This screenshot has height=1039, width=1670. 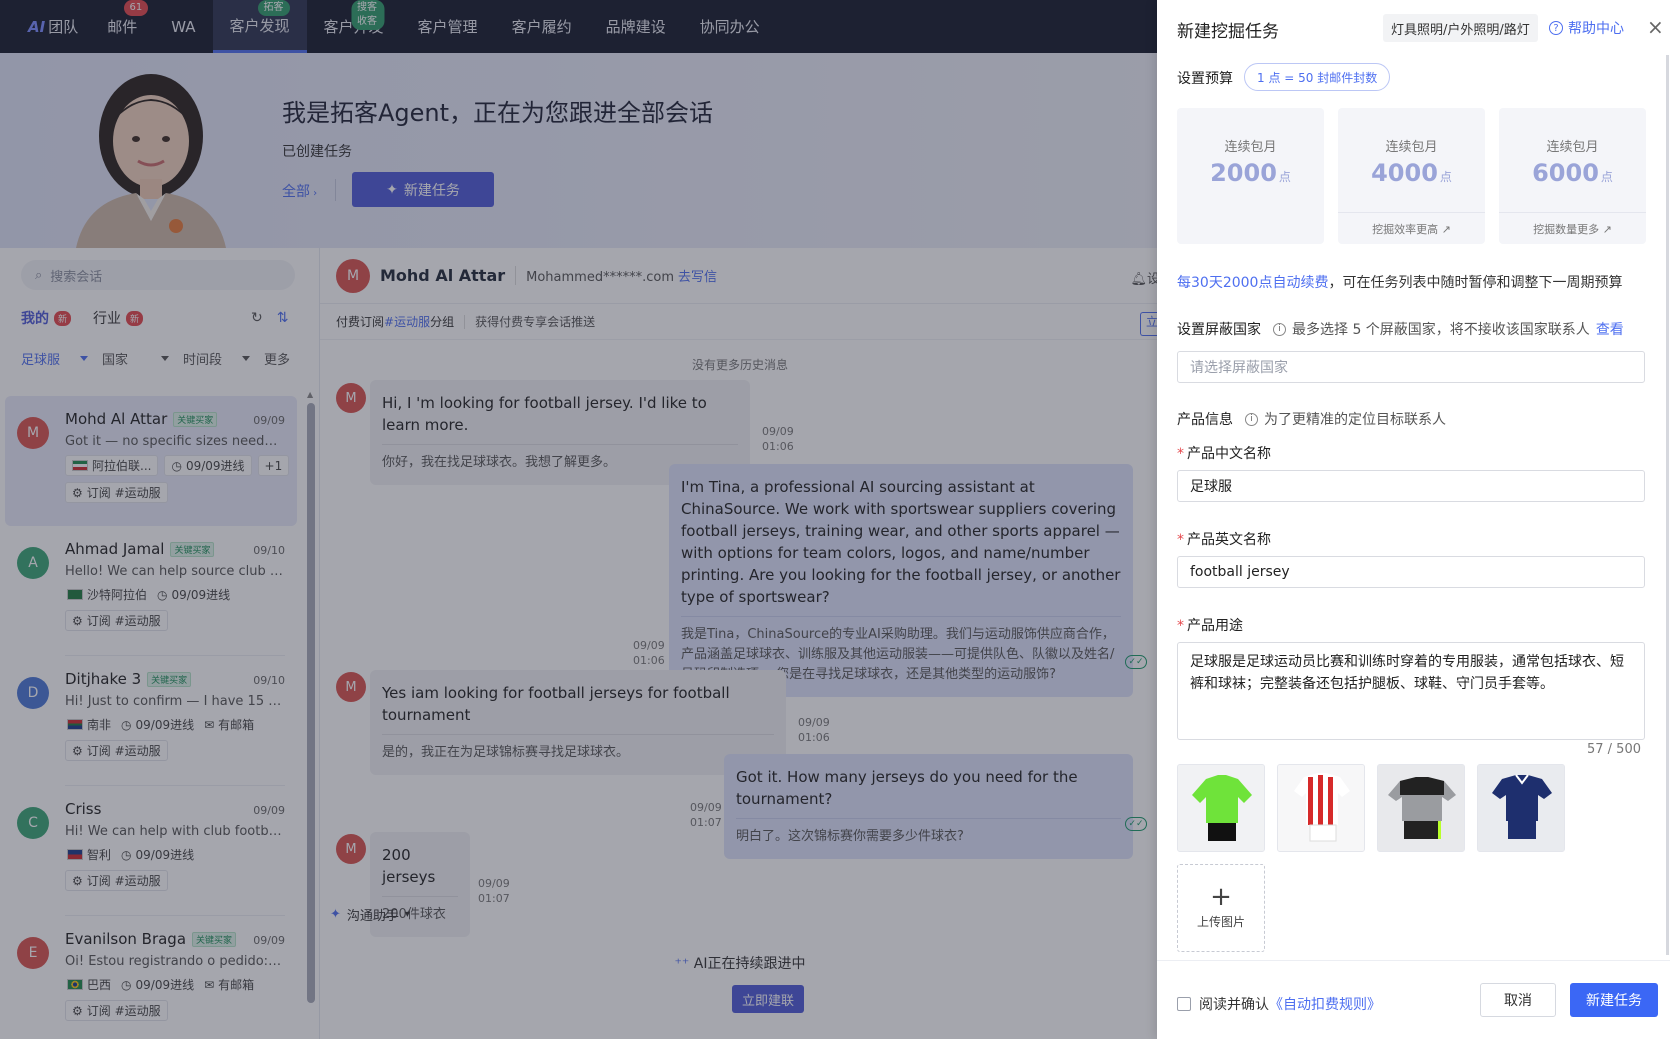 What do you see at coordinates (1220, 921) in the screenshot?
I see `upload-label: 上传图片` at bounding box center [1220, 921].